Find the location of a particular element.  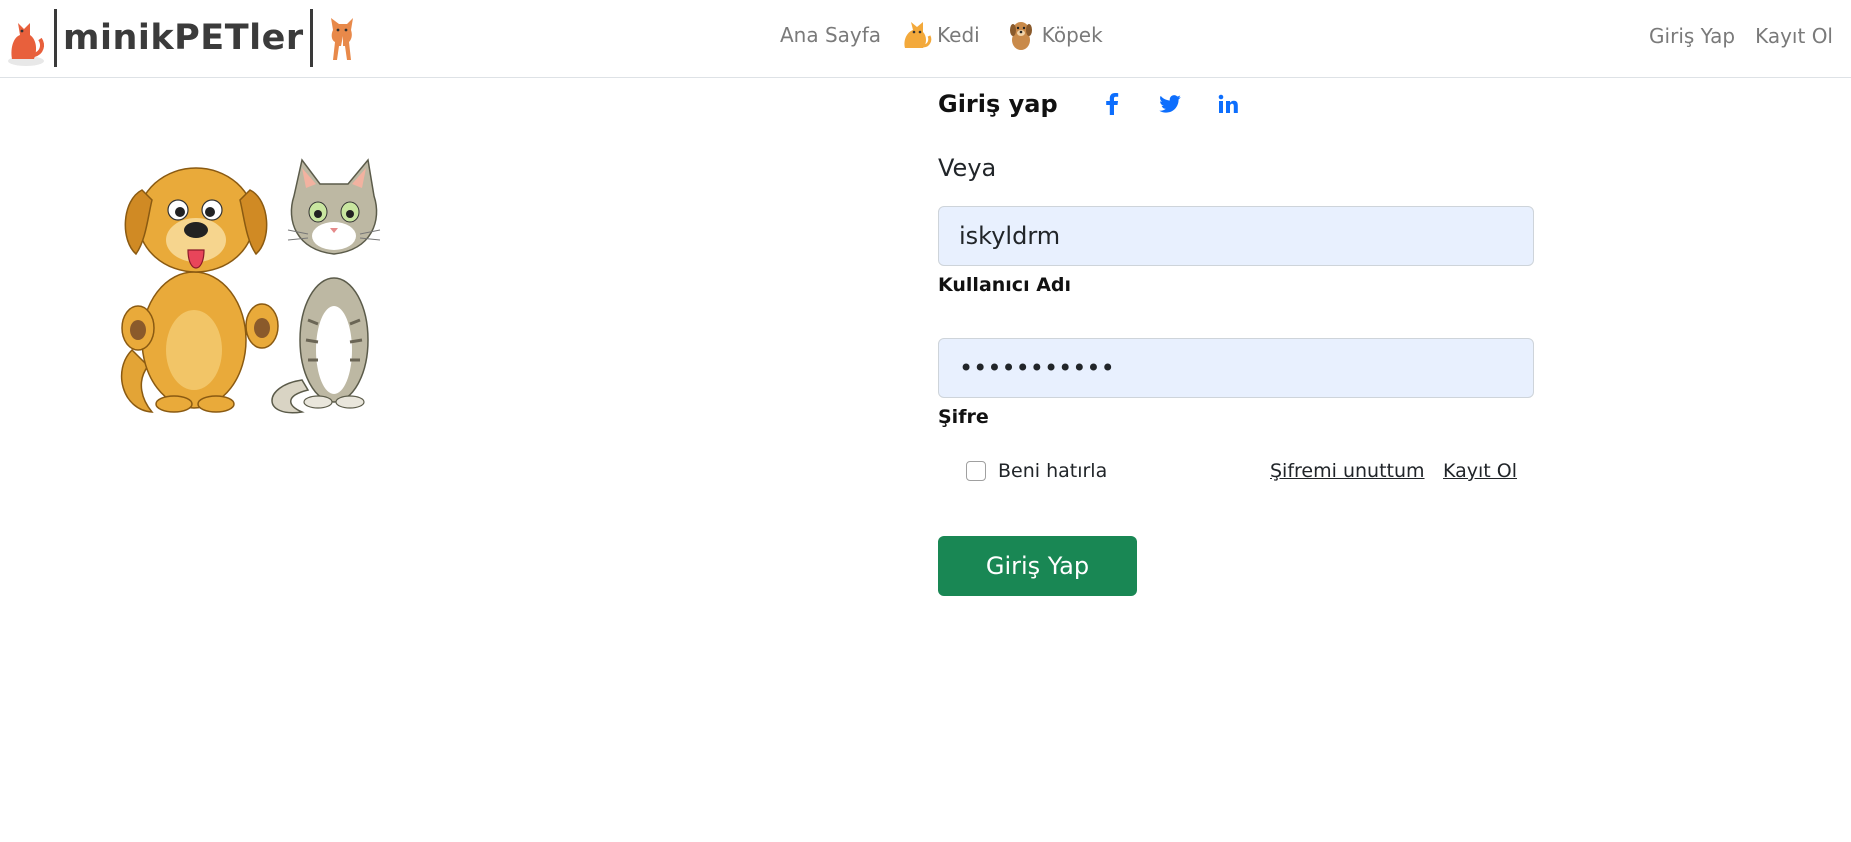

username-input is located at coordinates (1236, 236).